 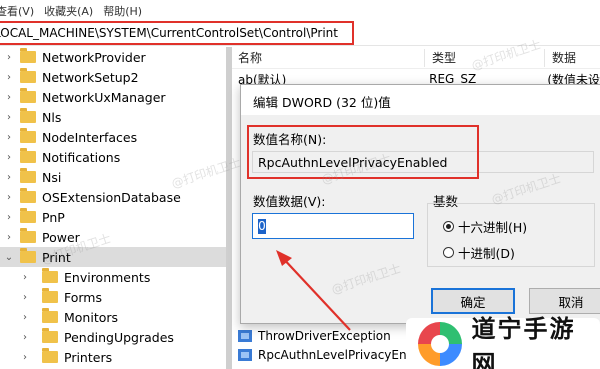 What do you see at coordinates (94, 57) in the screenshot?
I see `tree-item-label: NetworkProvider` at bounding box center [94, 57].